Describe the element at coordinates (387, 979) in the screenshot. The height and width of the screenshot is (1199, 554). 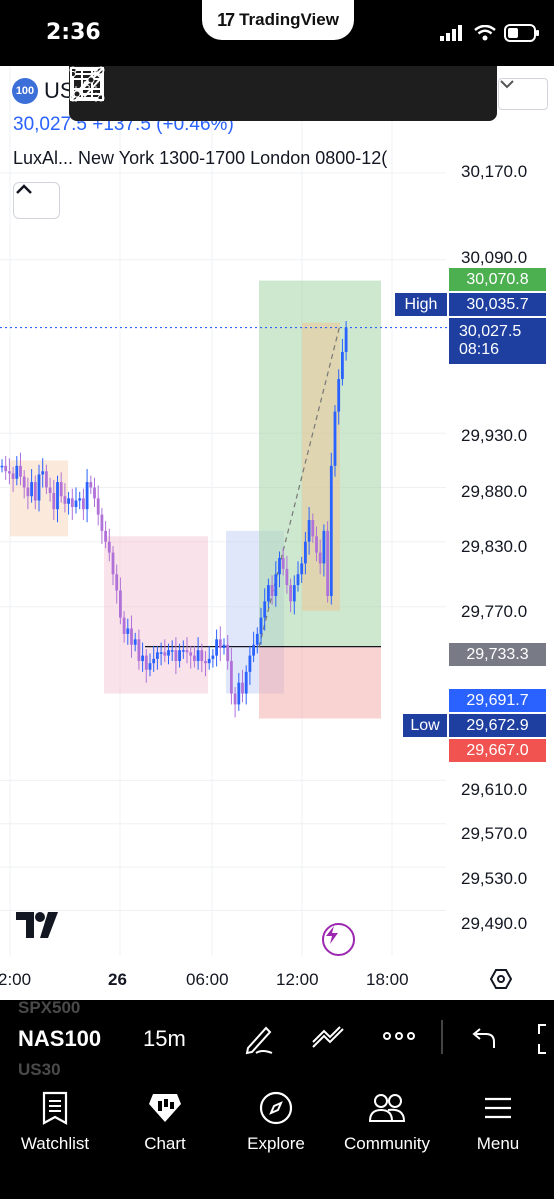
I see `time-tick: 18:00` at that location.